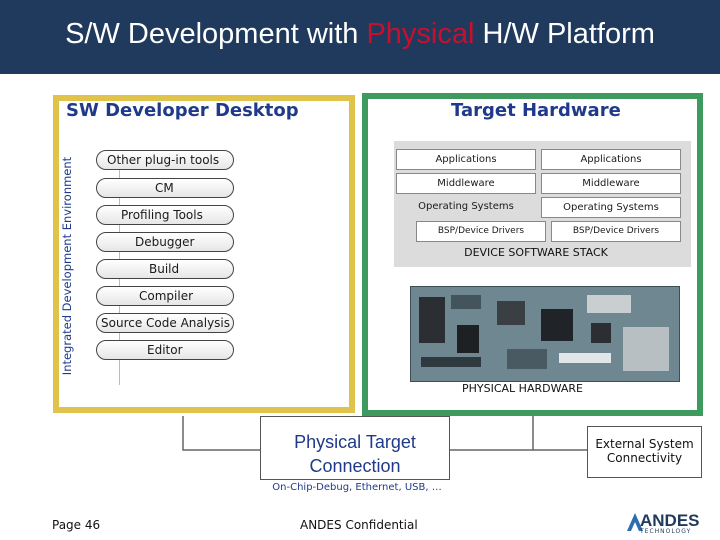  What do you see at coordinates (221, 433) in the screenshot?
I see `line-sw-to-connection` at bounding box center [221, 433].